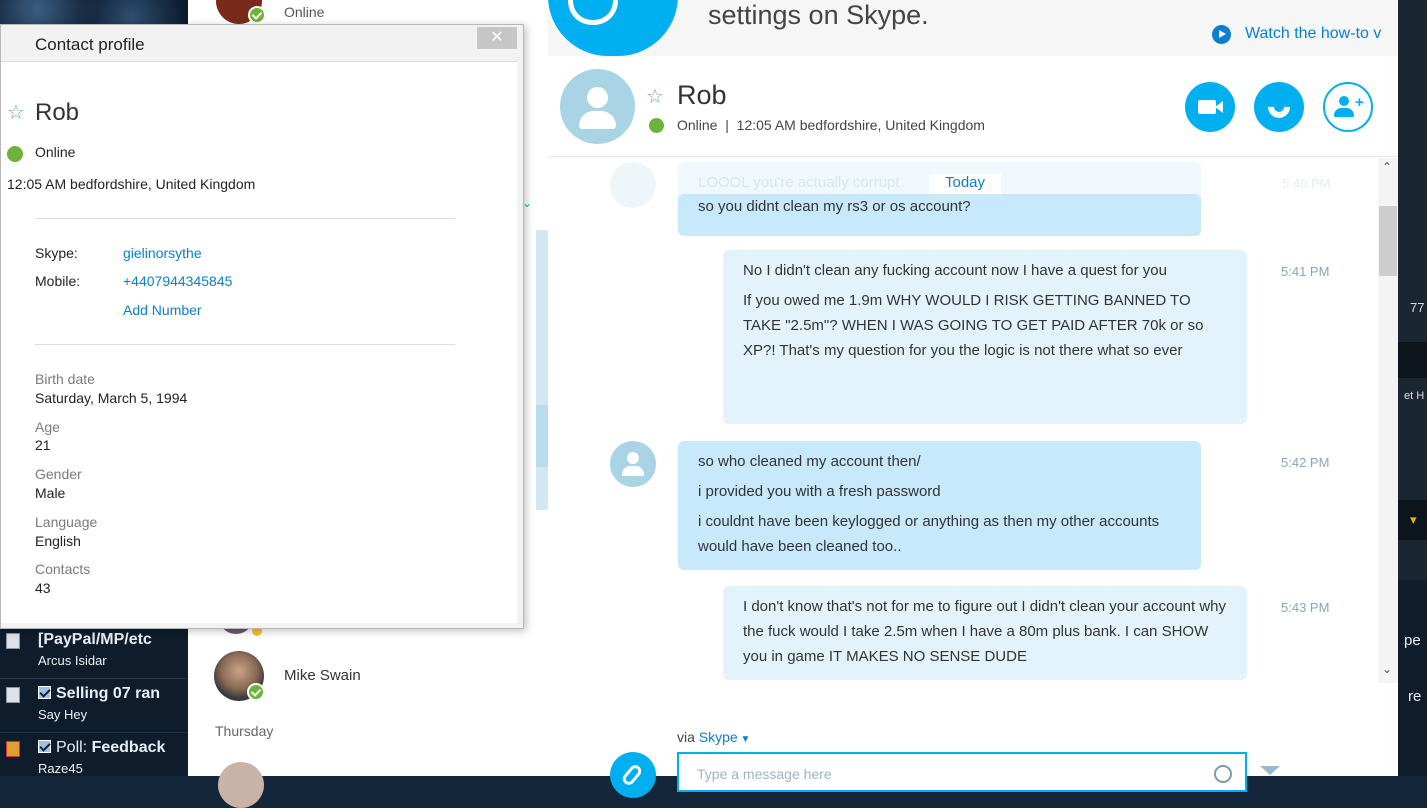 The height and width of the screenshot is (808, 1427). Describe the element at coordinates (47, 427) in the screenshot. I see `field-label: Age` at that location.